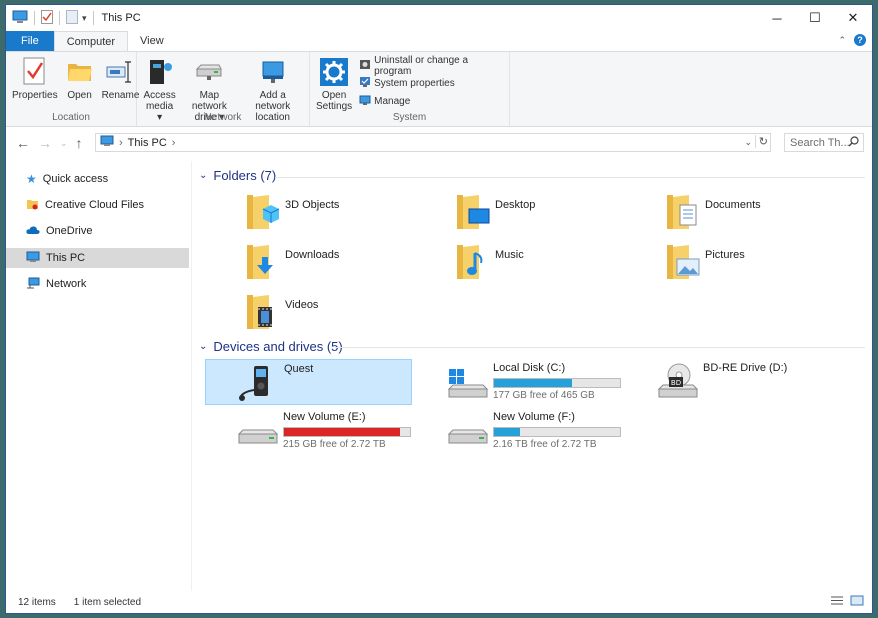  What do you see at coordinates (33, 284) in the screenshot?
I see `network-icon` at bounding box center [33, 284].